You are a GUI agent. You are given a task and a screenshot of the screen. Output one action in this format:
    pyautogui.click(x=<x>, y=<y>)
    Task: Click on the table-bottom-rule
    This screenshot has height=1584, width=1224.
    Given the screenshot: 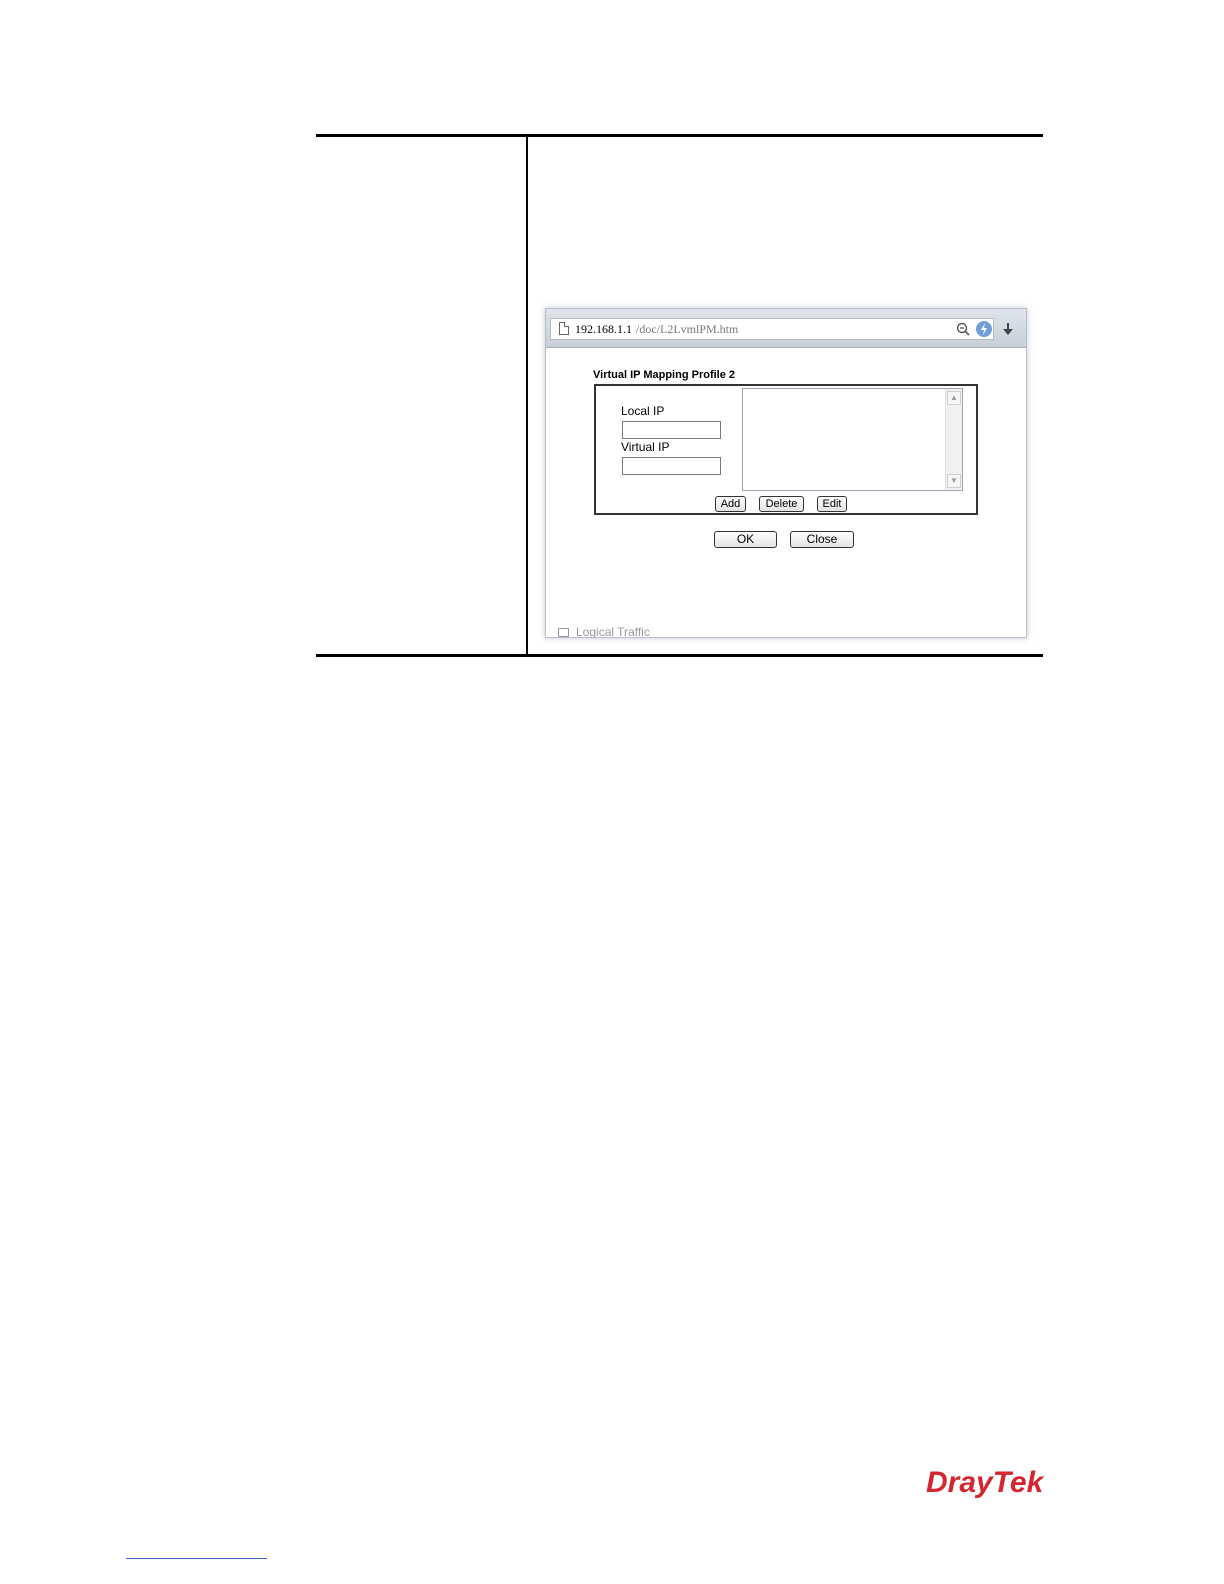 What is the action you would take?
    pyautogui.click(x=679, y=655)
    